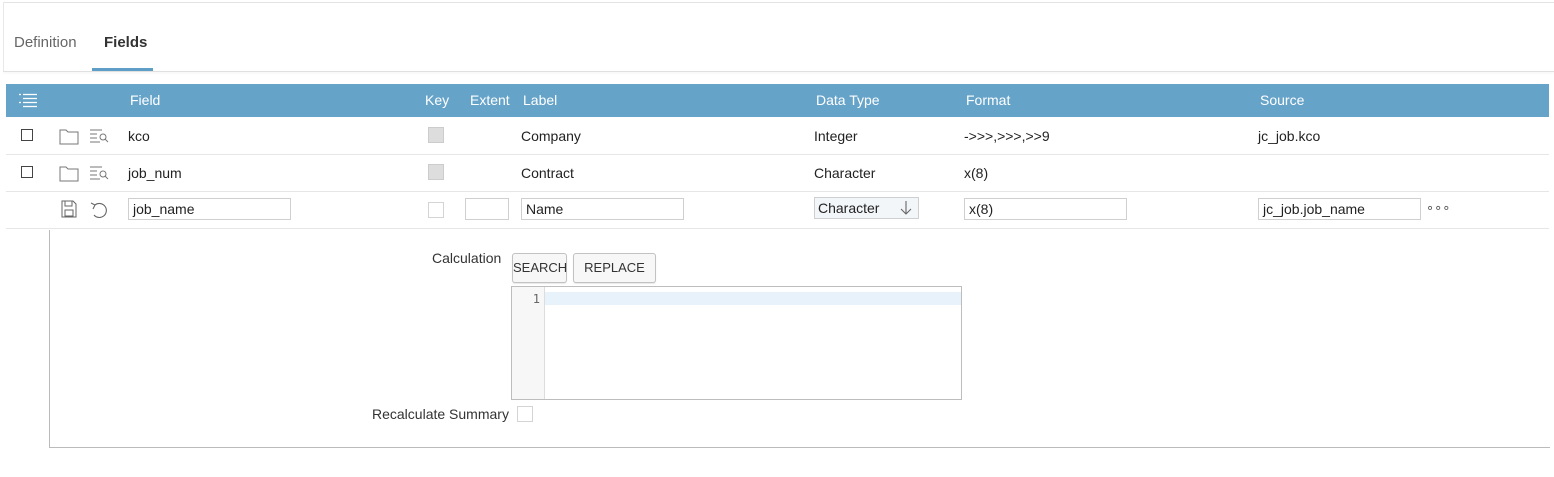 The width and height of the screenshot is (1554, 477). Describe the element at coordinates (69, 210) in the screenshot. I see `save-icon` at that location.